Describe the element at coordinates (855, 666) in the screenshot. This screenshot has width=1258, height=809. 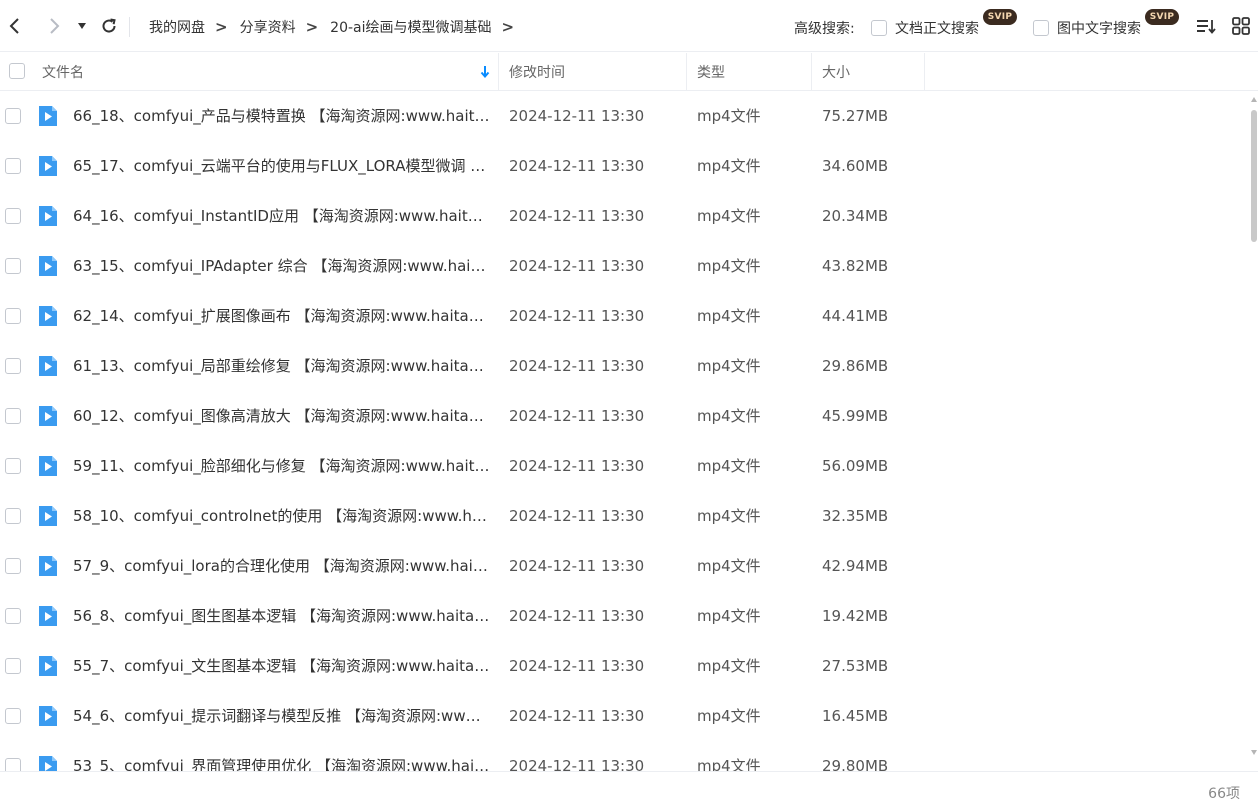
I see `file-size: 27.53MB` at that location.